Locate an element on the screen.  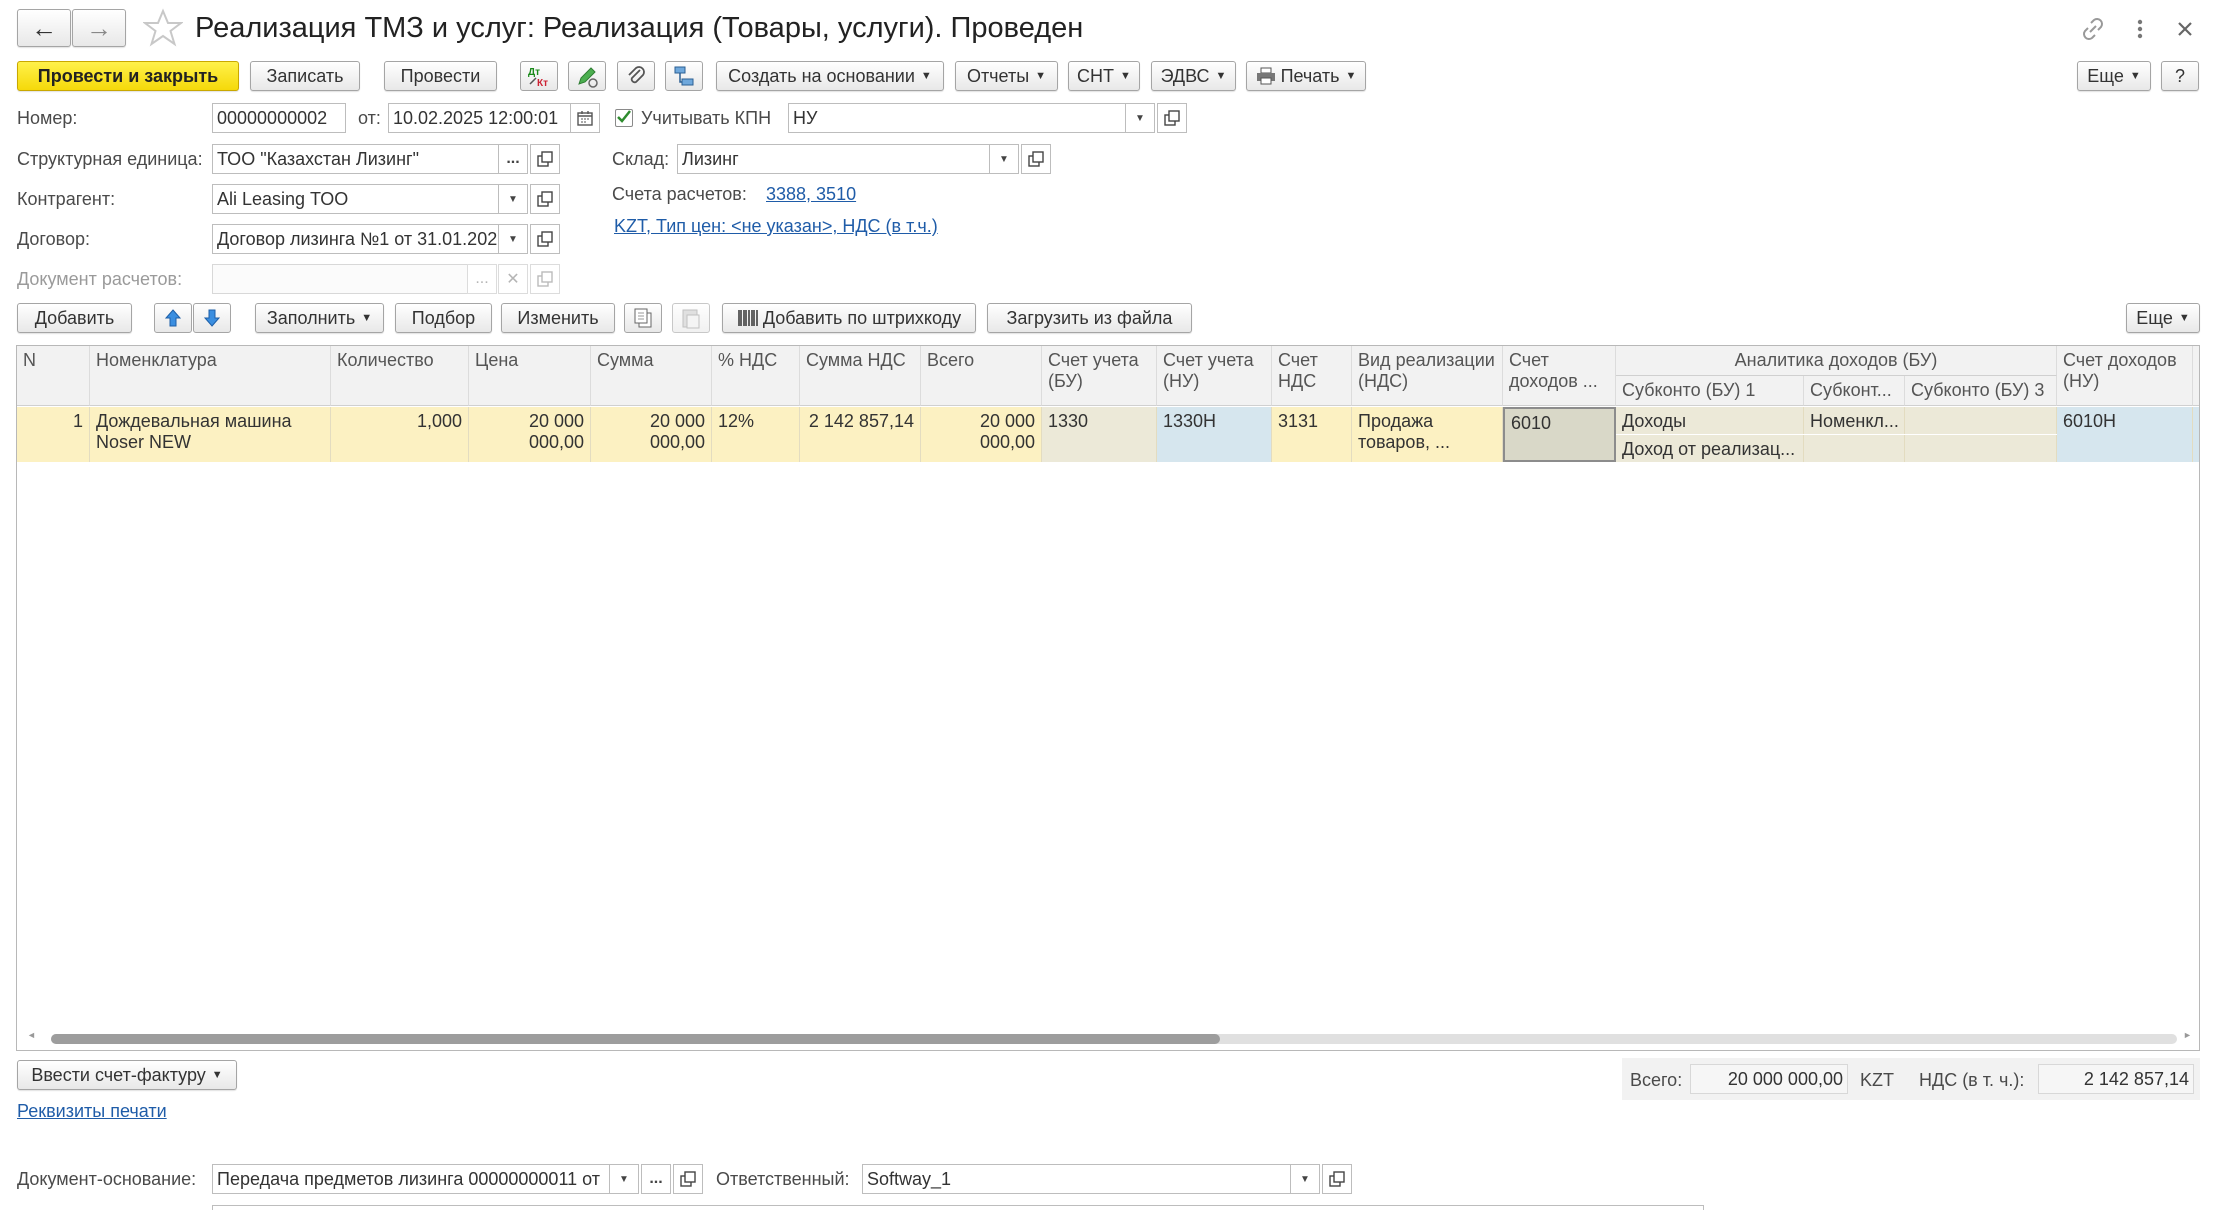
accounts-link: 3388, 3510 is located at coordinates (811, 194).